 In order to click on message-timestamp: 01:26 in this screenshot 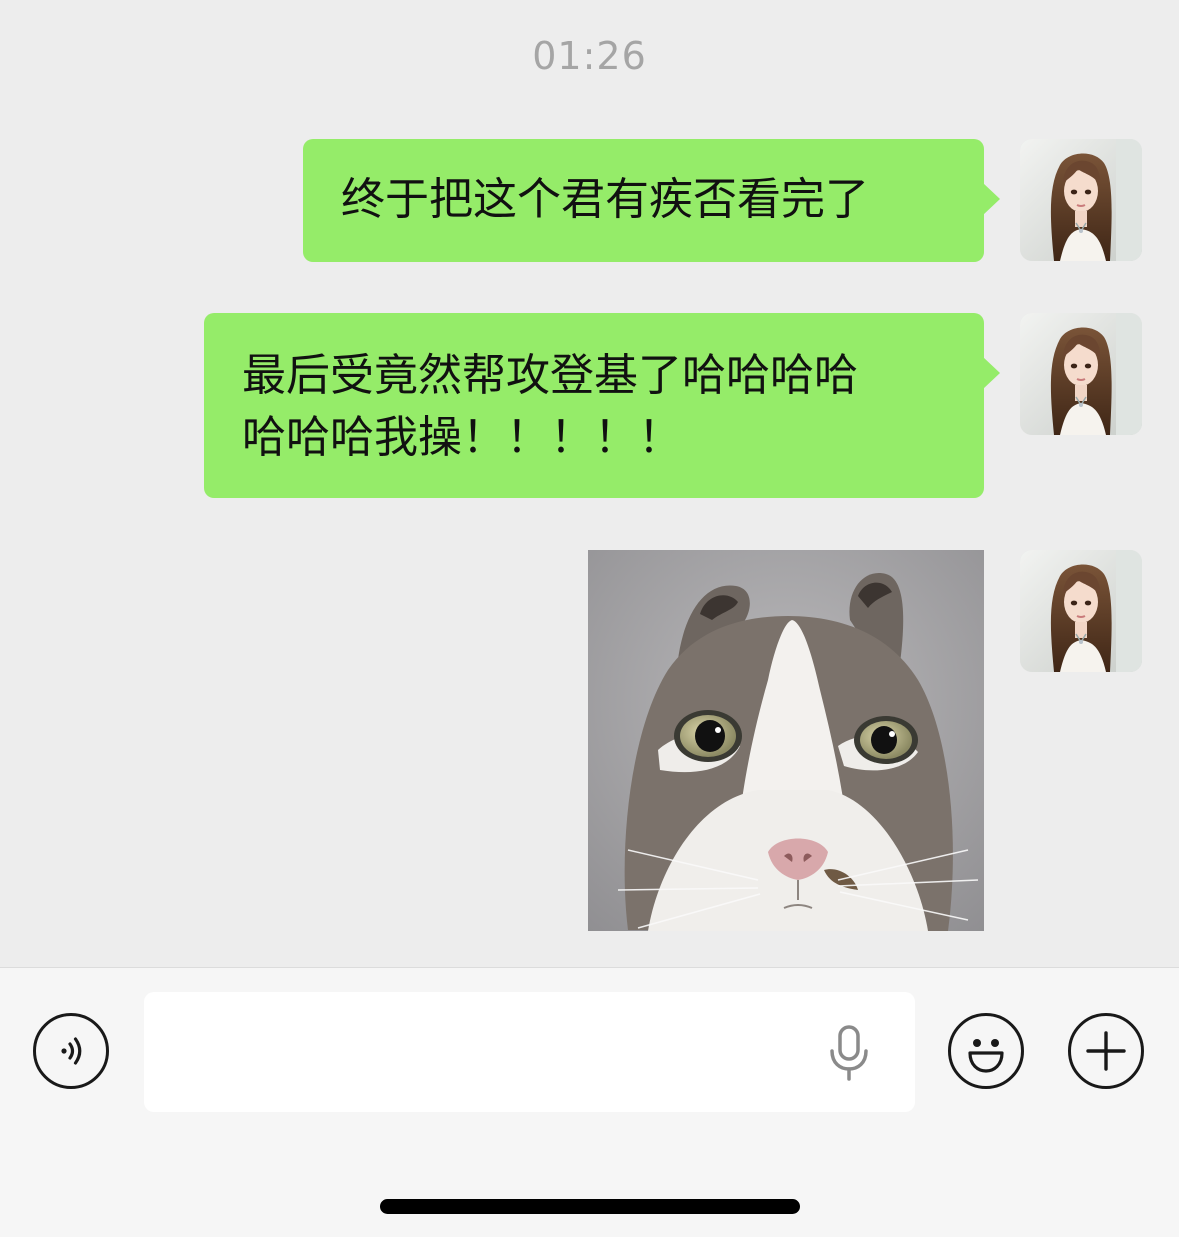, I will do `click(589, 56)`.